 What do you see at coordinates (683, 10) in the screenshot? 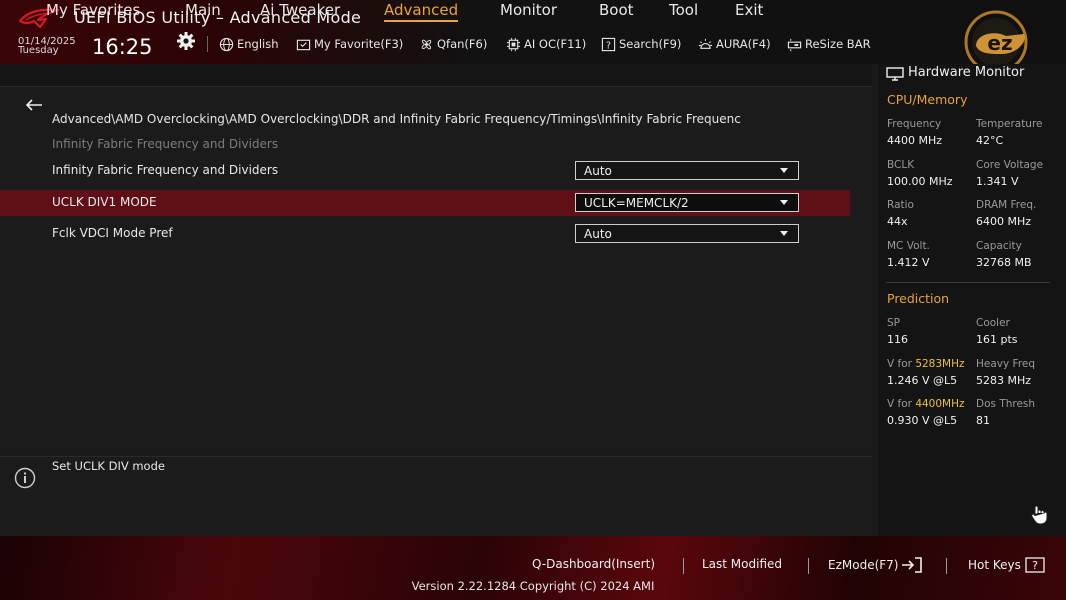
I see `tab-tool: Tool` at bounding box center [683, 10].